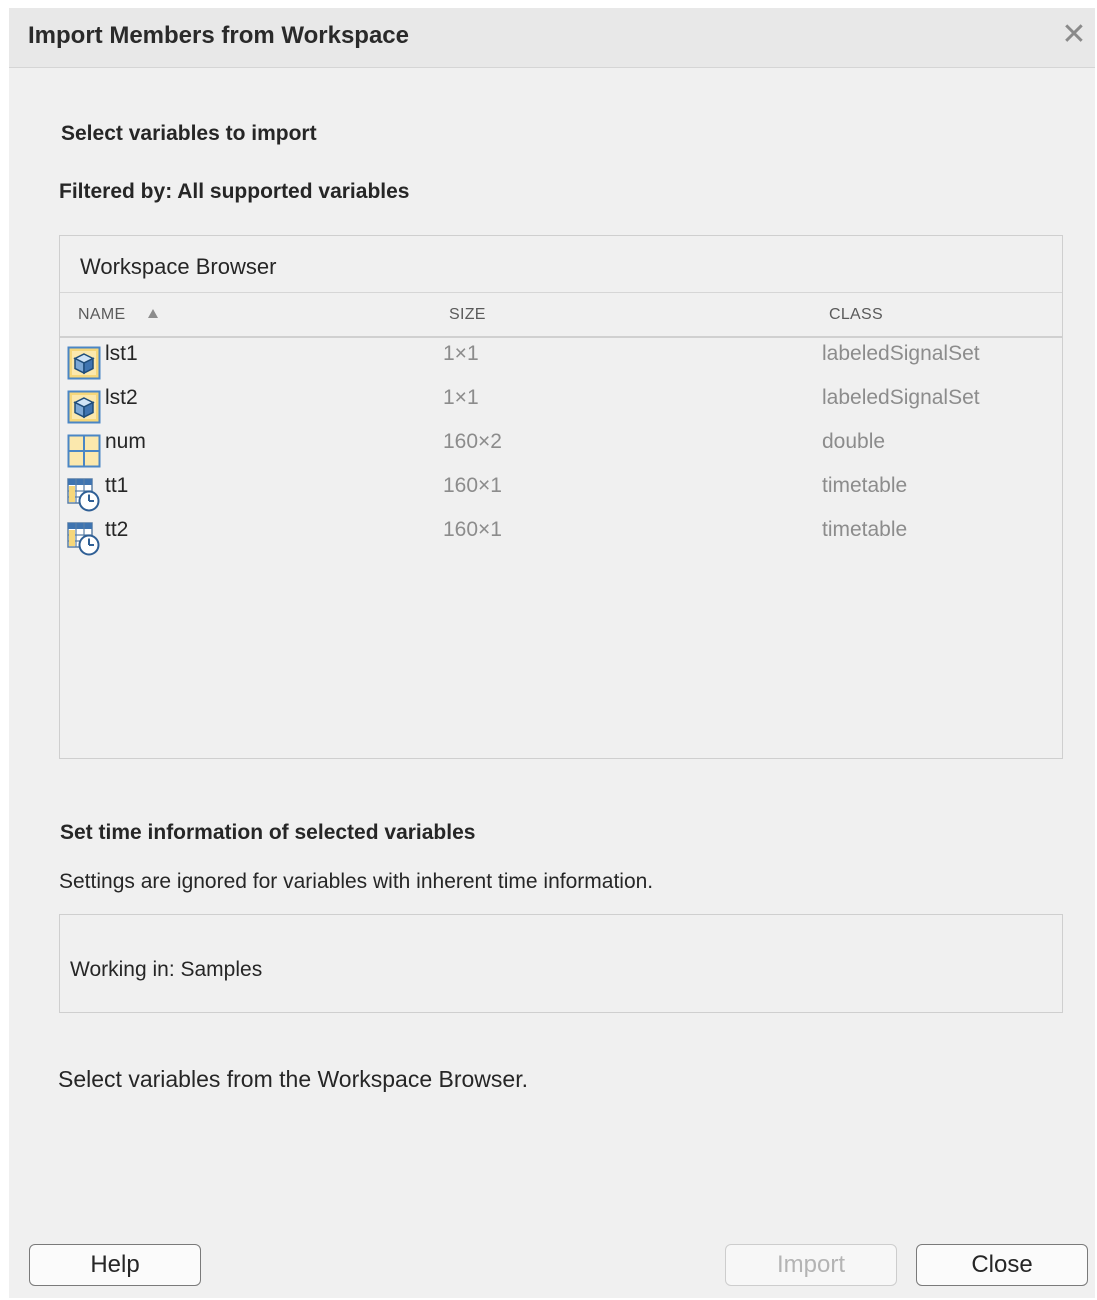 The image size is (1097, 1300). I want to click on close-icon: ✕, so click(1074, 35).